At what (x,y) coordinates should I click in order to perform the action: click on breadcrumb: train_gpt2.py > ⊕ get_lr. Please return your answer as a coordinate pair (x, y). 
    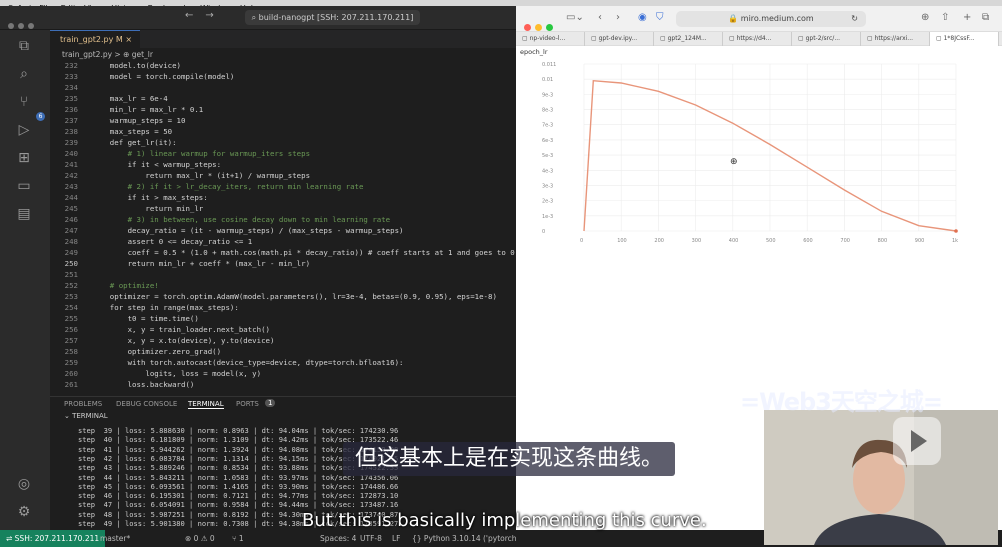
    Looking at the image, I should click on (107, 54).